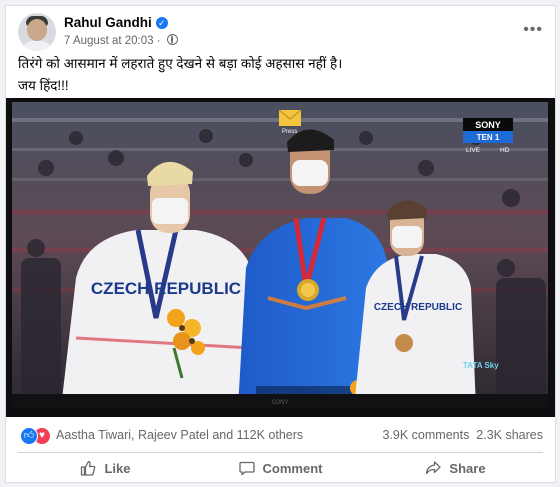 Image resolution: width=560 pixels, height=487 pixels. I want to click on scoreboard-hd: HD, so click(505, 150).